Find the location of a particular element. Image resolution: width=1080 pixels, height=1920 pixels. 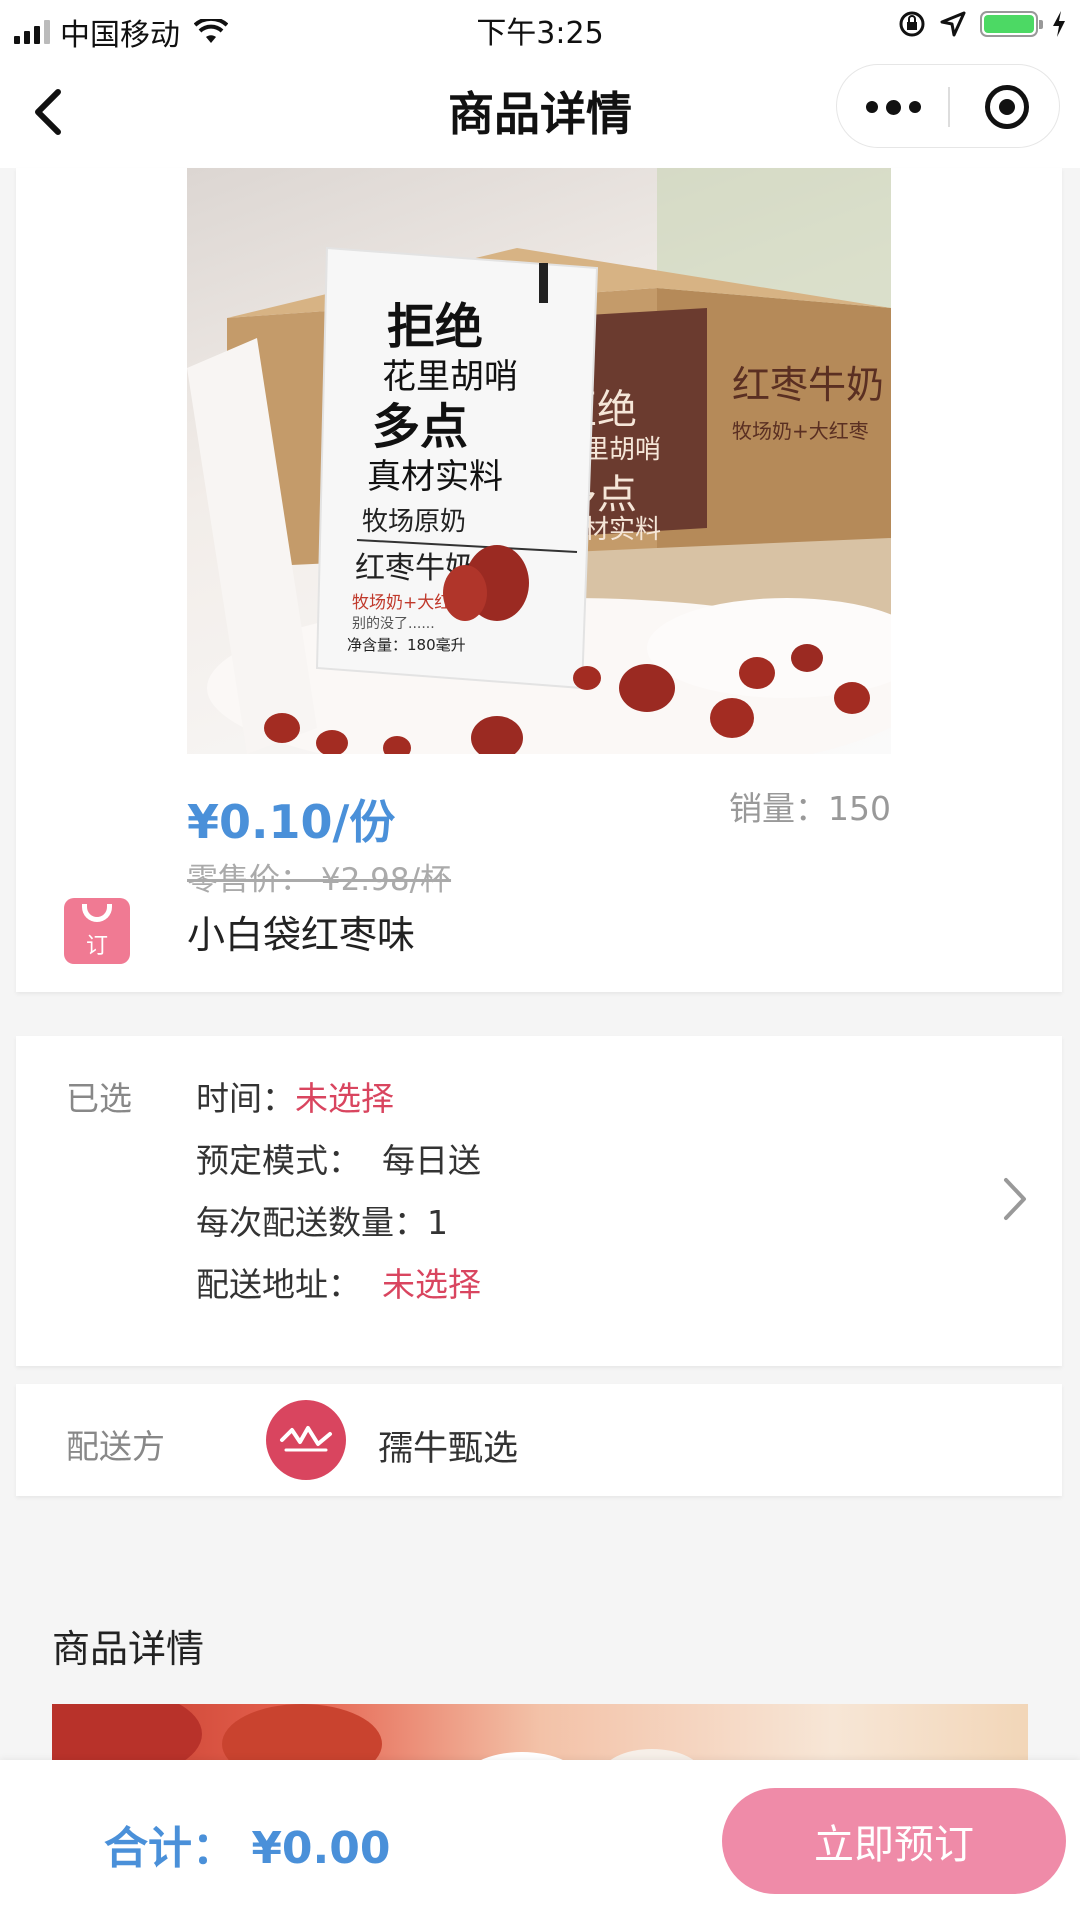

book-now-button: 立即预订 is located at coordinates (894, 1841).